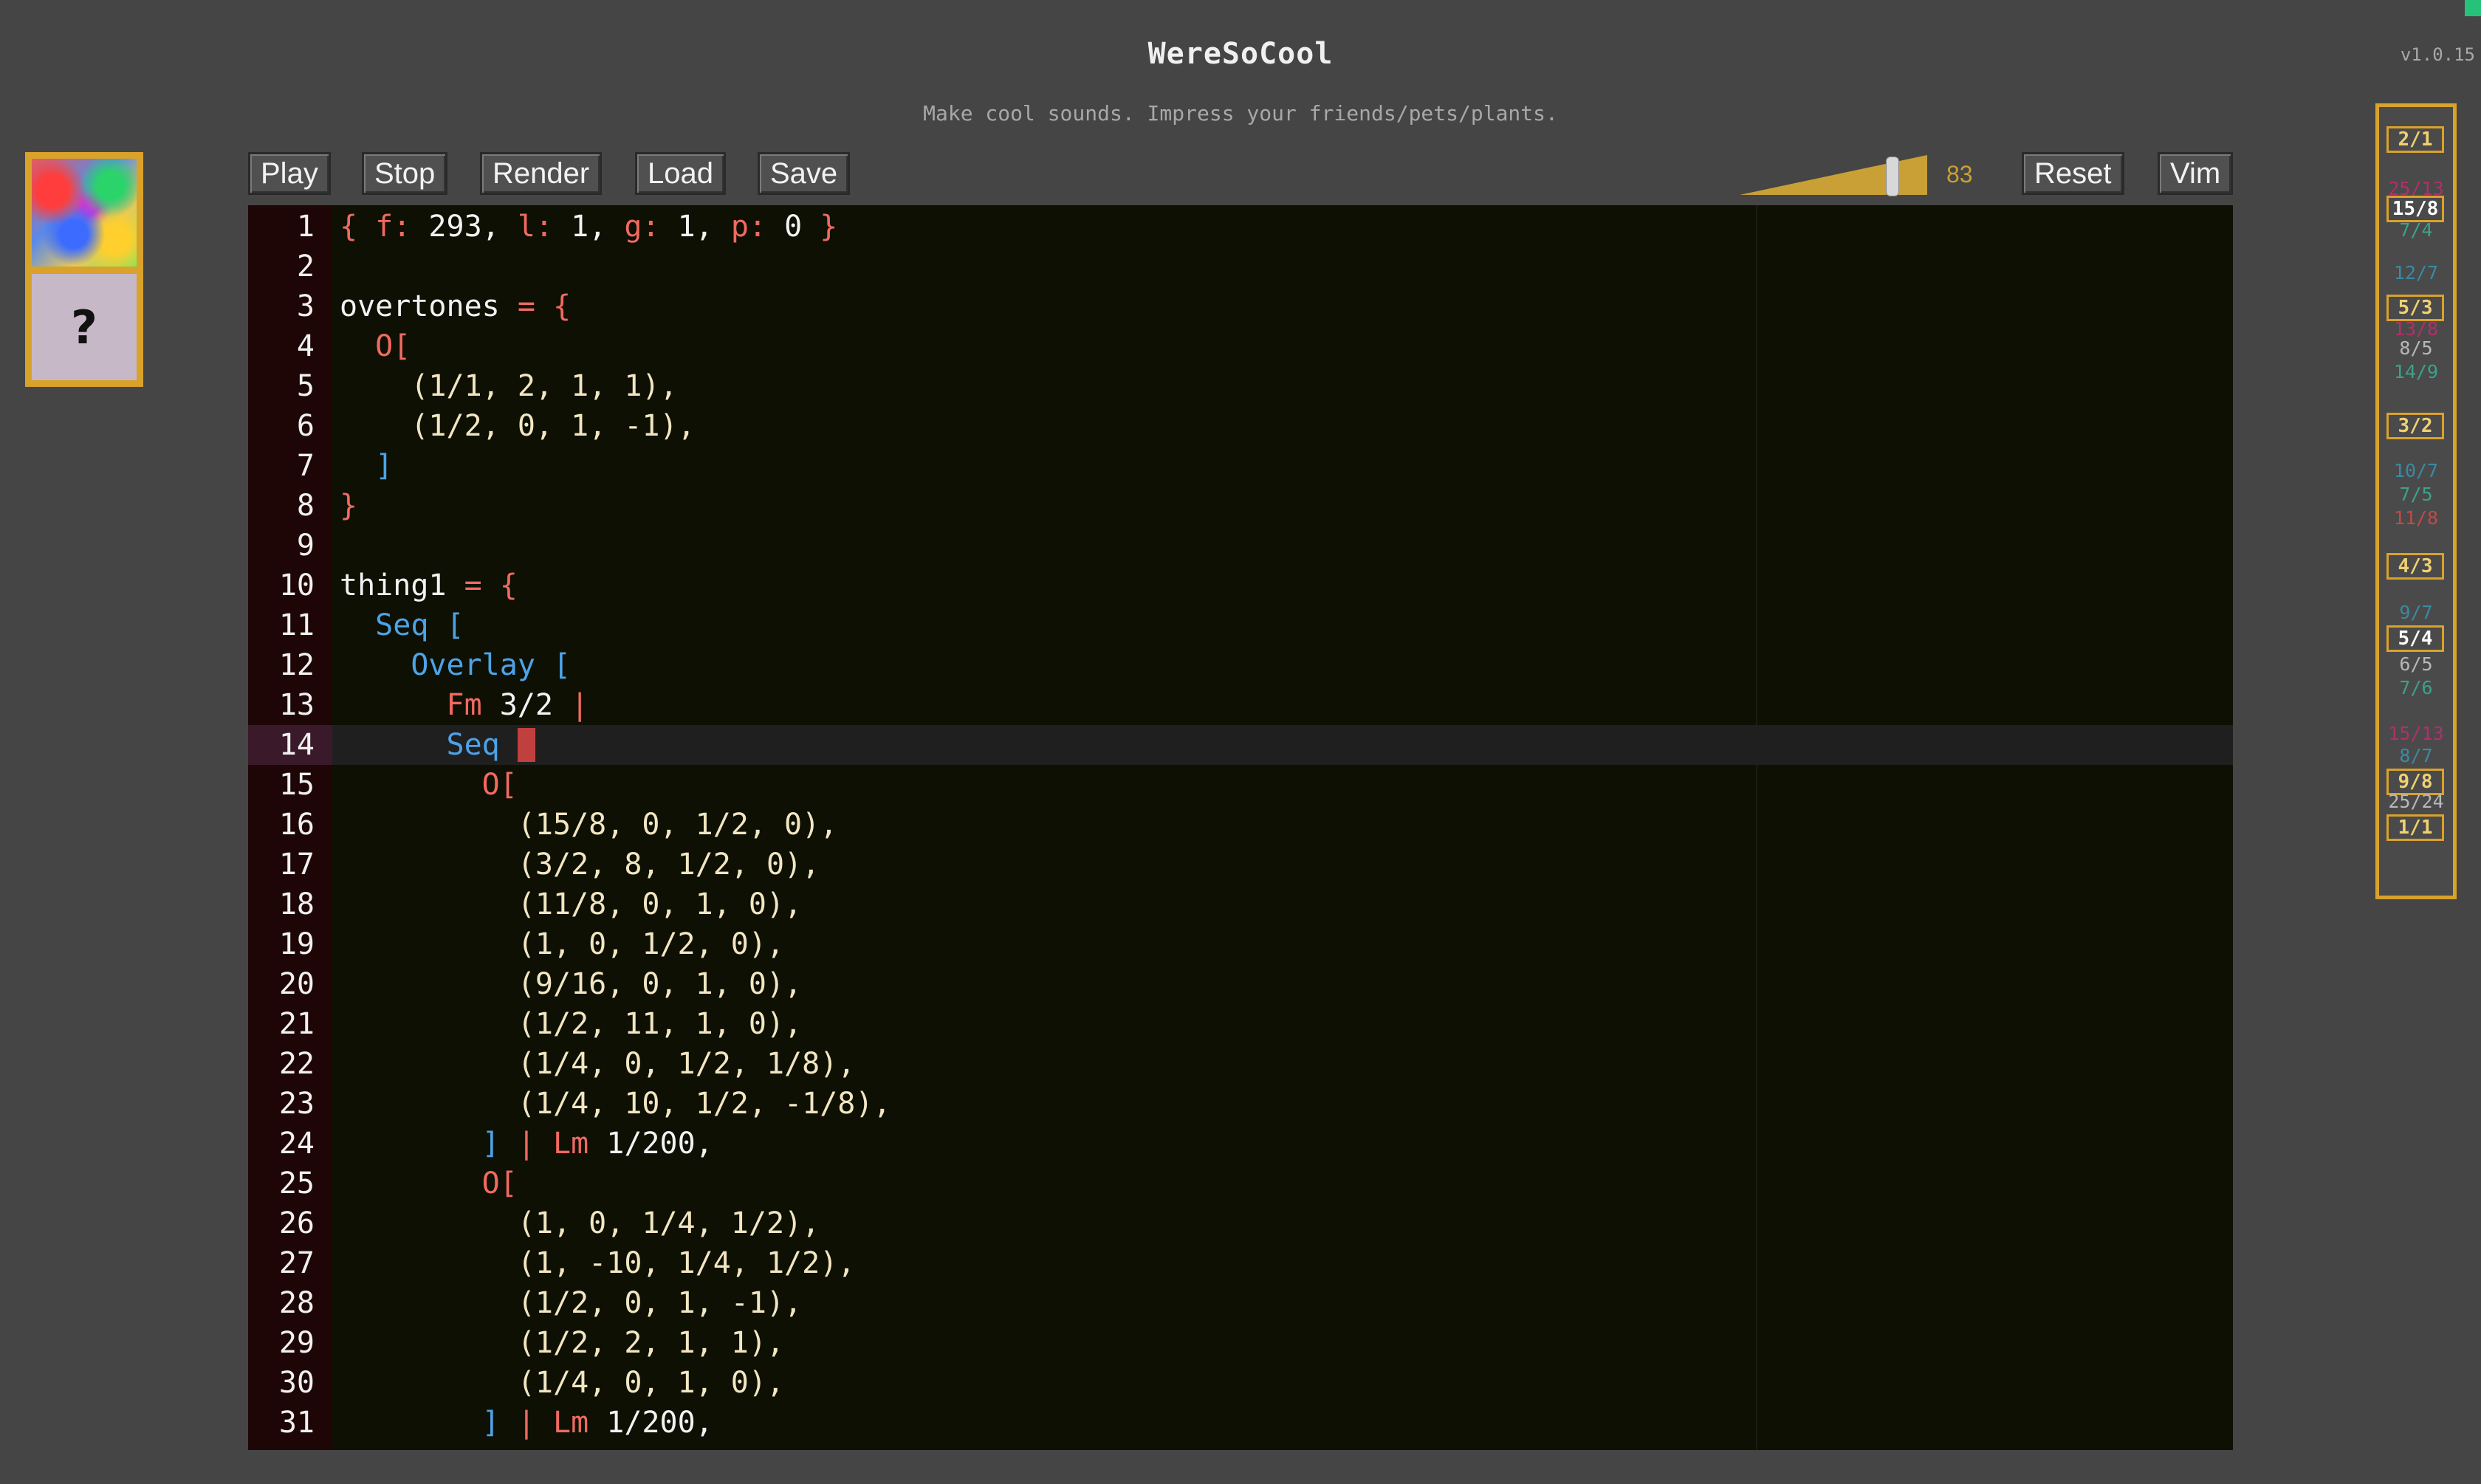 Image resolution: width=2481 pixels, height=1484 pixels. What do you see at coordinates (580, 705) in the screenshot?
I see `code-token: |` at bounding box center [580, 705].